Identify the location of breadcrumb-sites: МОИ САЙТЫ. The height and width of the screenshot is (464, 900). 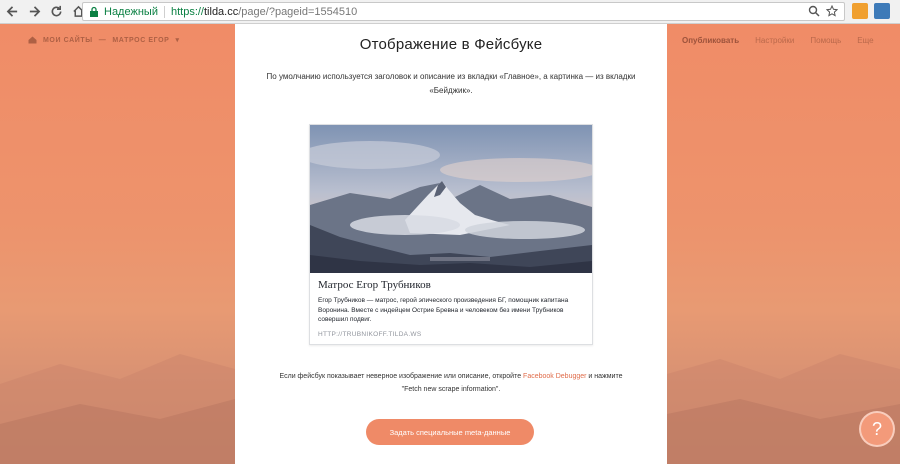
(68, 40).